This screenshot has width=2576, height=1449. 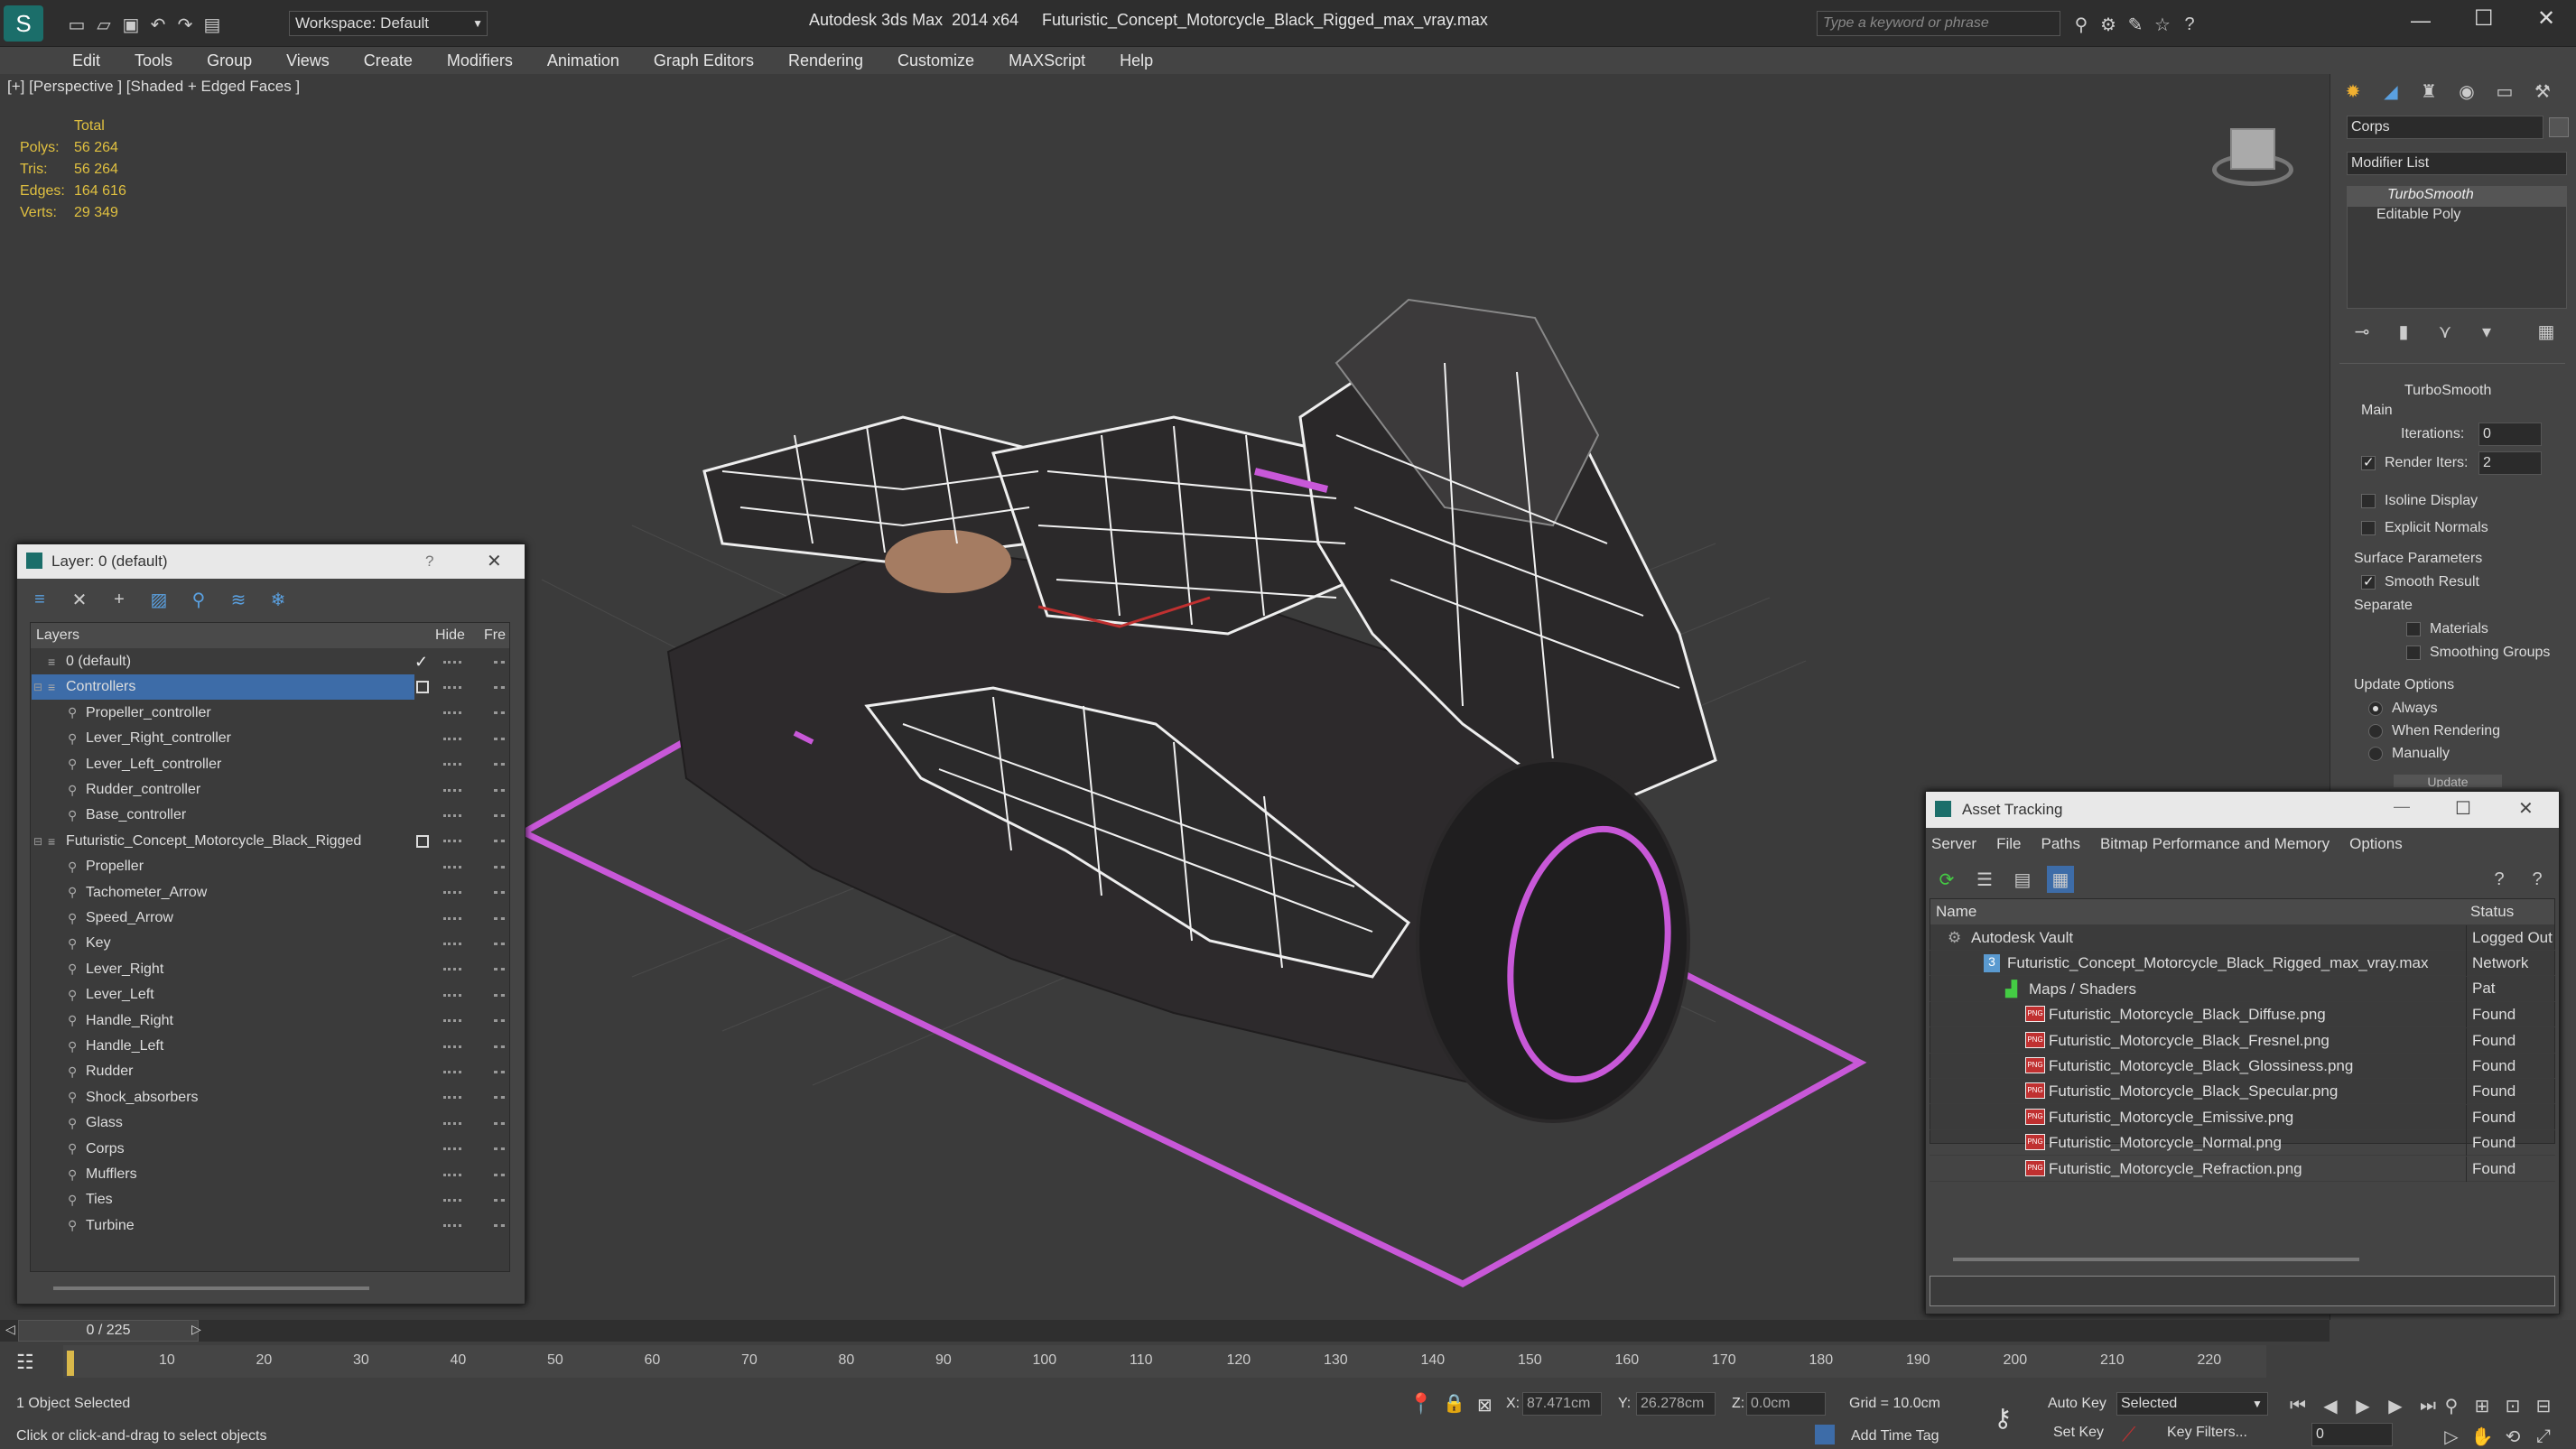 What do you see at coordinates (10, 1329) in the screenshot?
I see `time-slider-prev: ◁` at bounding box center [10, 1329].